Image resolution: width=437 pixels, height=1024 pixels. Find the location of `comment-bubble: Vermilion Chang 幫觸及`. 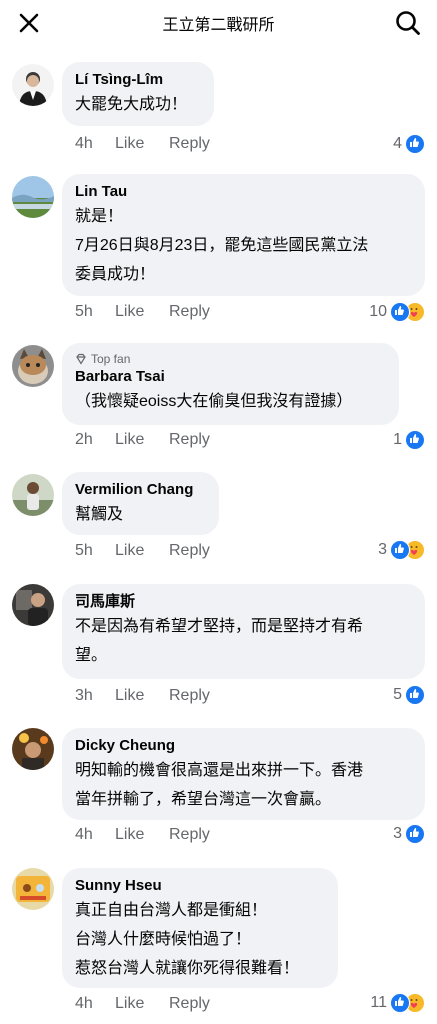

comment-bubble: Vermilion Chang 幫觸及 is located at coordinates (140, 503).